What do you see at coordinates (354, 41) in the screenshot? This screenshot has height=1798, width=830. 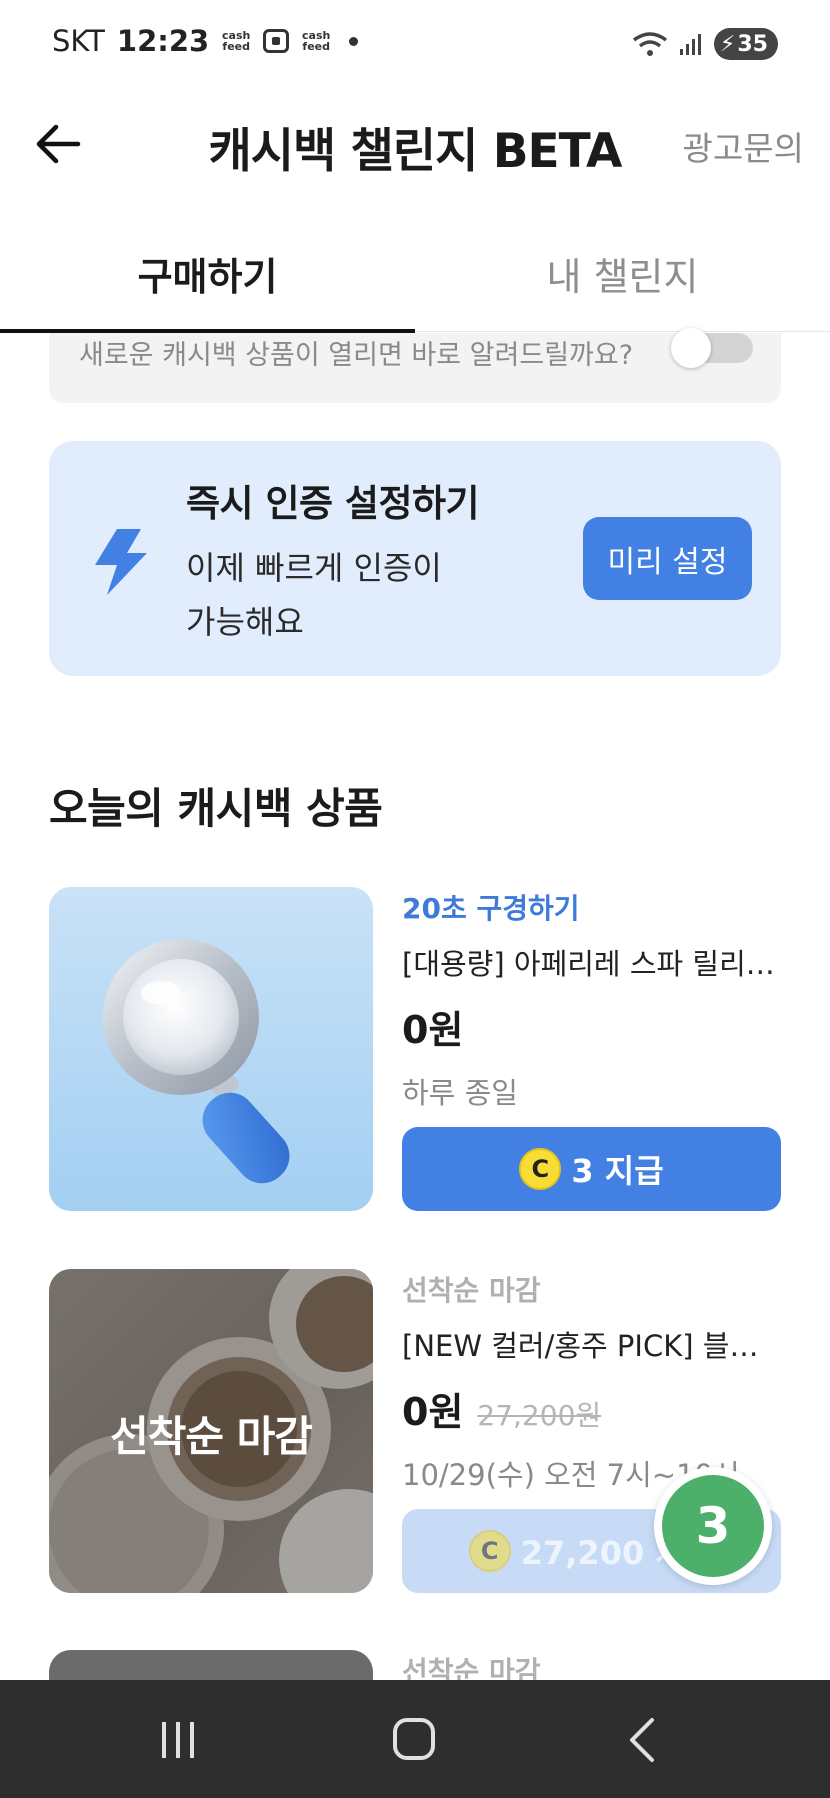 I see `notification-dot-icon` at bounding box center [354, 41].